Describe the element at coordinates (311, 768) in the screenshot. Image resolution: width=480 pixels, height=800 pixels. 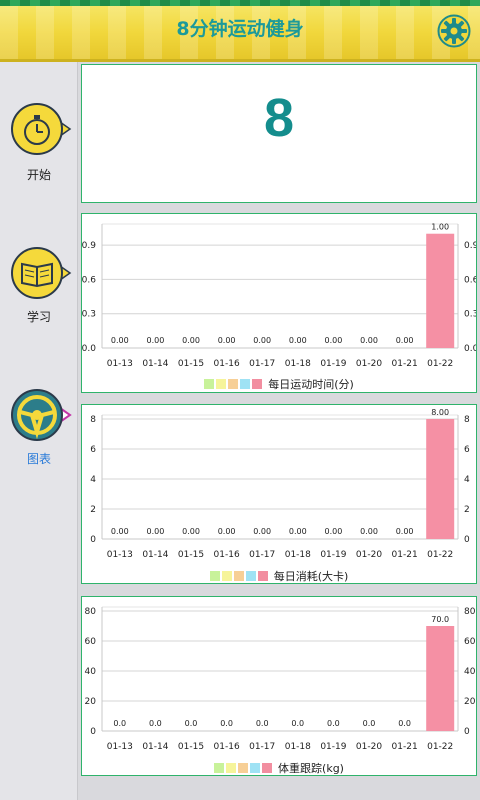
I see `legend-label: 体重跟踪(kg)` at that location.